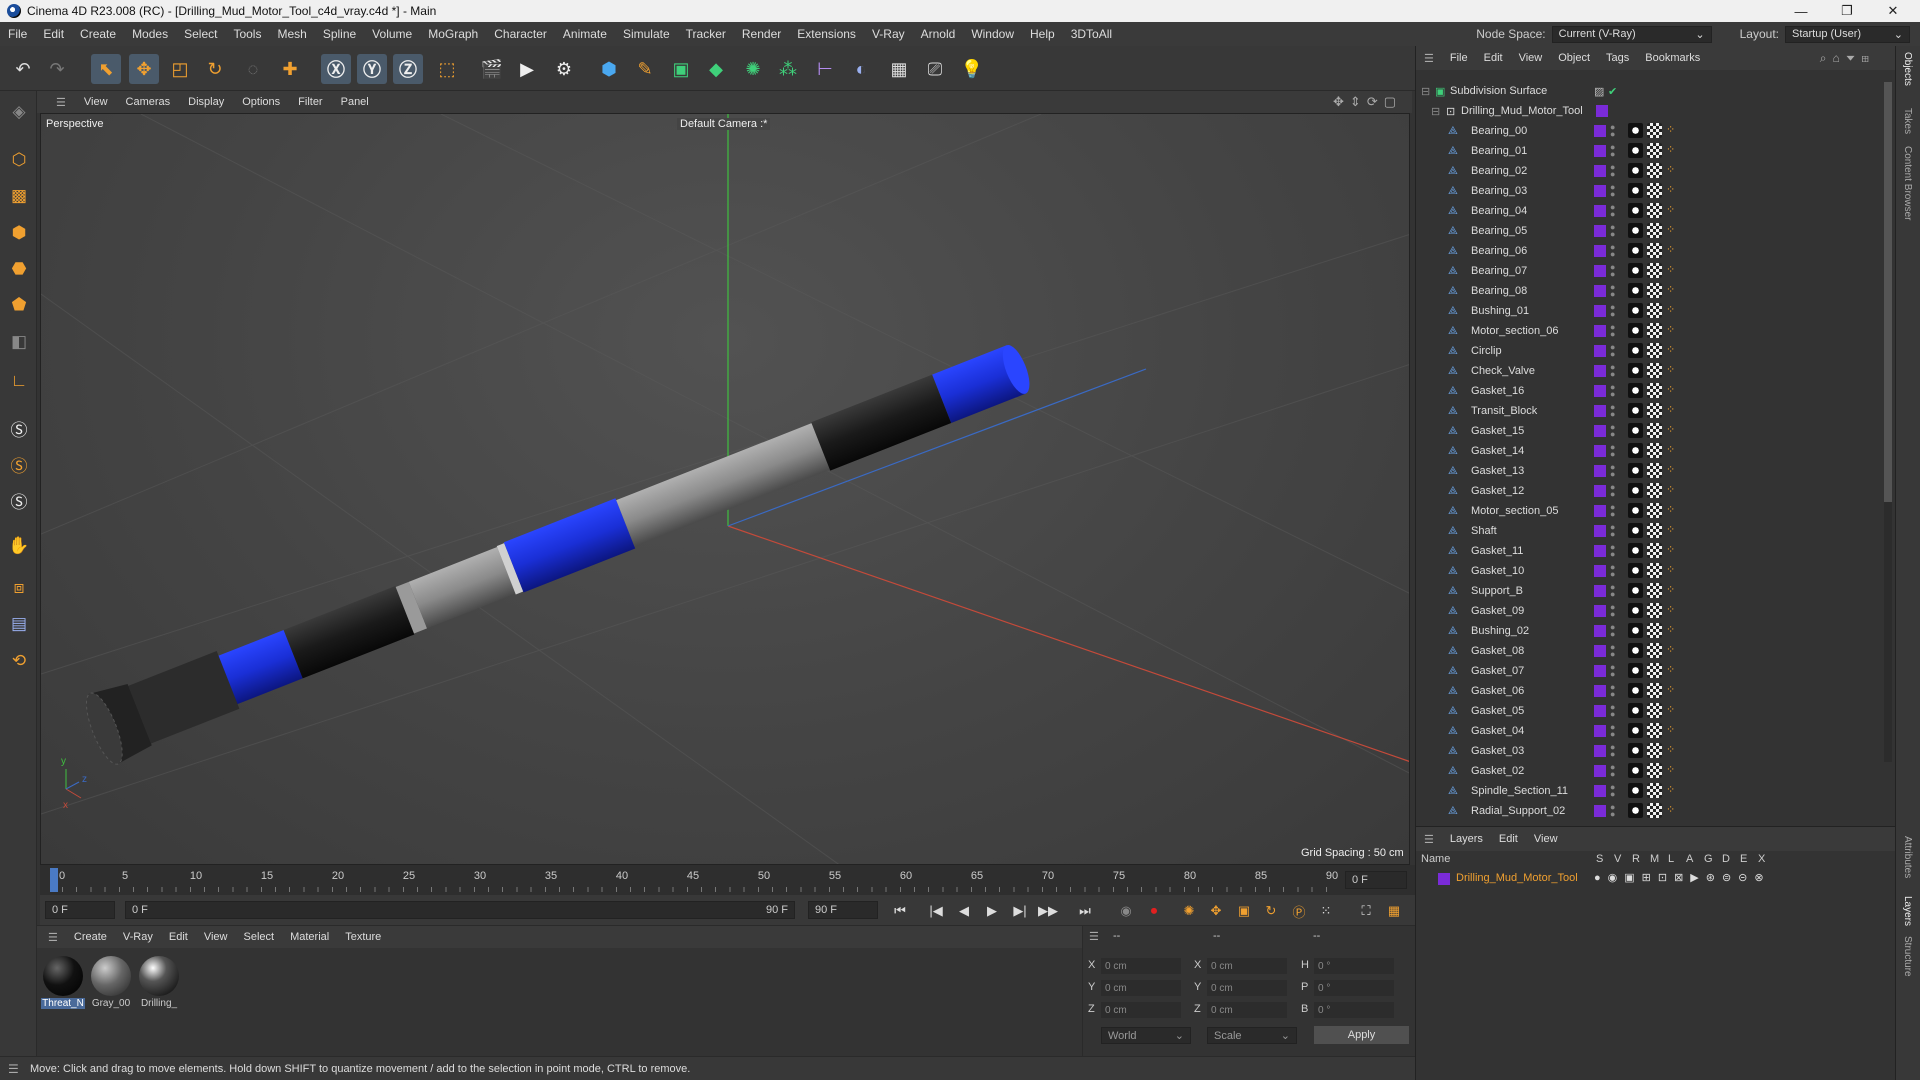  What do you see at coordinates (309, 937) in the screenshot?
I see `material-menu-material: Material` at bounding box center [309, 937].